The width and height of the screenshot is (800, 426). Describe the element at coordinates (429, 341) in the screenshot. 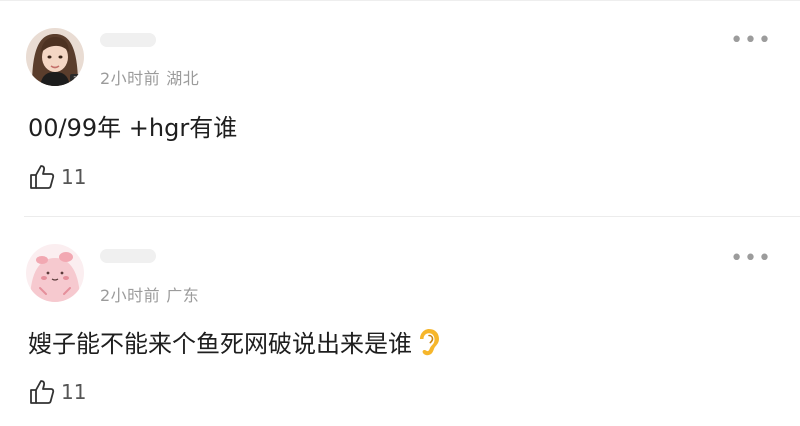

I see `ear-emoji-icon` at that location.